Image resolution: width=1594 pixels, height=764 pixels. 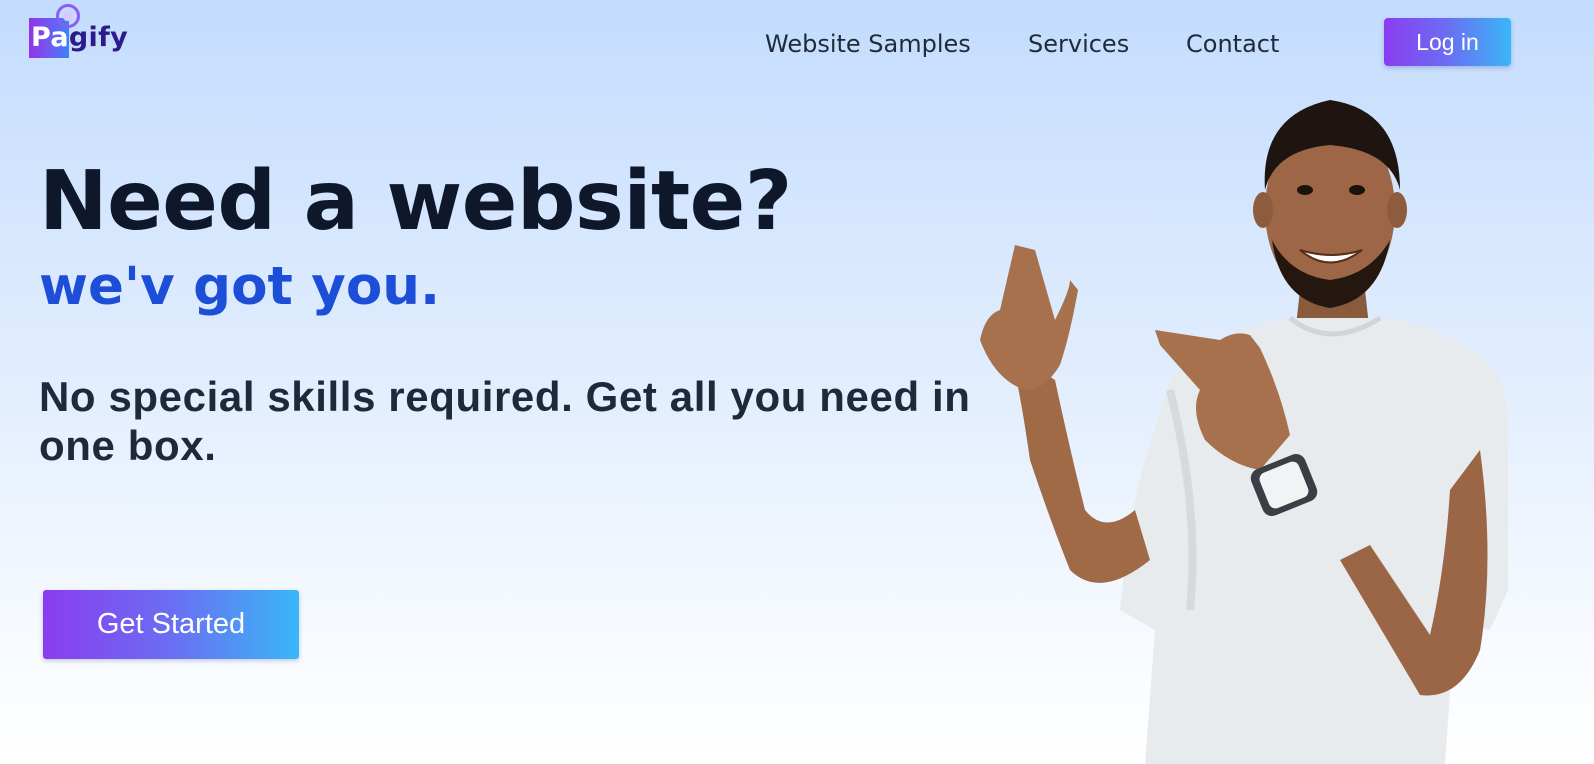 What do you see at coordinates (50, 37) in the screenshot?
I see `logo-text-highlight: Pa` at bounding box center [50, 37].